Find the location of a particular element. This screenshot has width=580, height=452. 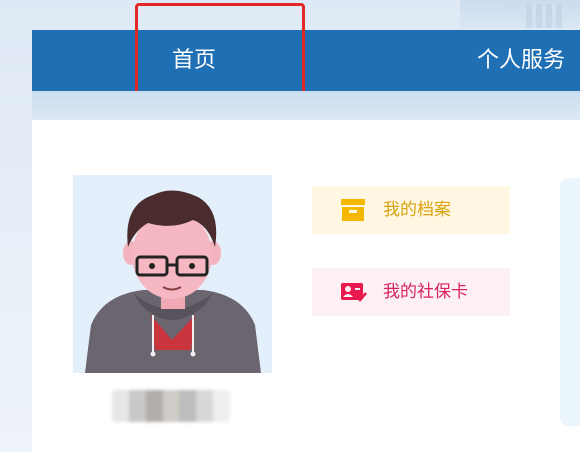

nav-item-personal-services: 个人服务 is located at coordinates (521, 60).